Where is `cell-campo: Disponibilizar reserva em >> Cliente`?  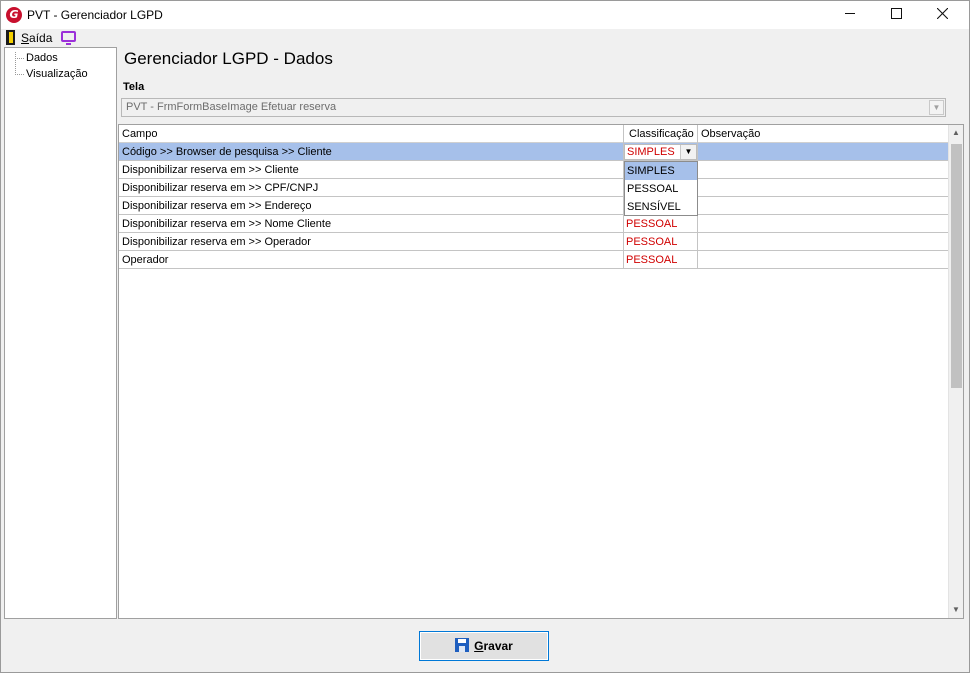 cell-campo: Disponibilizar reserva em >> Cliente is located at coordinates (210, 170).